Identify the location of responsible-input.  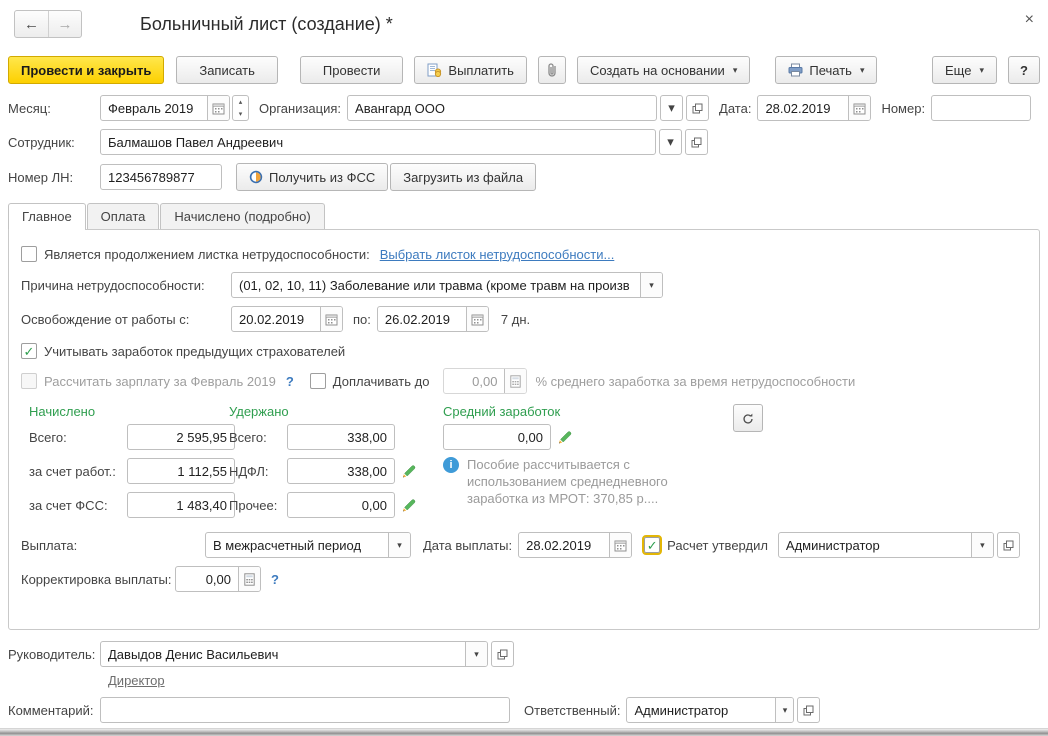
(701, 710).